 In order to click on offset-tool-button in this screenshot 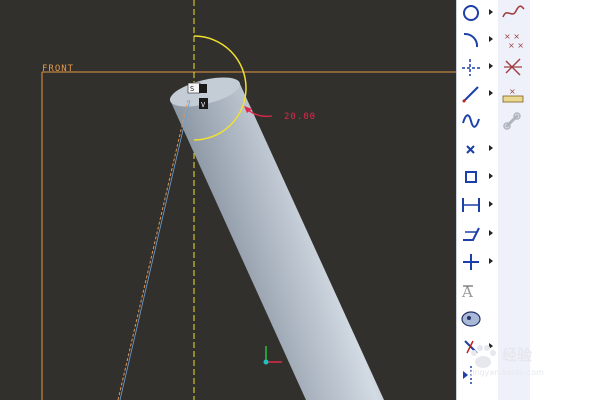, I will do `click(478, 177)`.